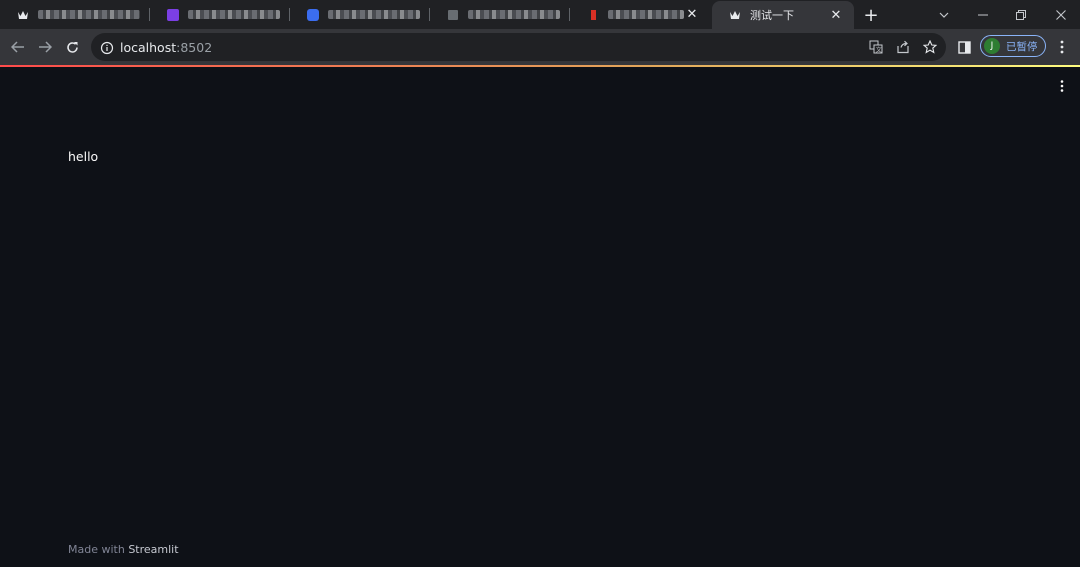  I want to click on browser-toolbar: localhost:8502 文 J 已暂停, so click(540, 47).